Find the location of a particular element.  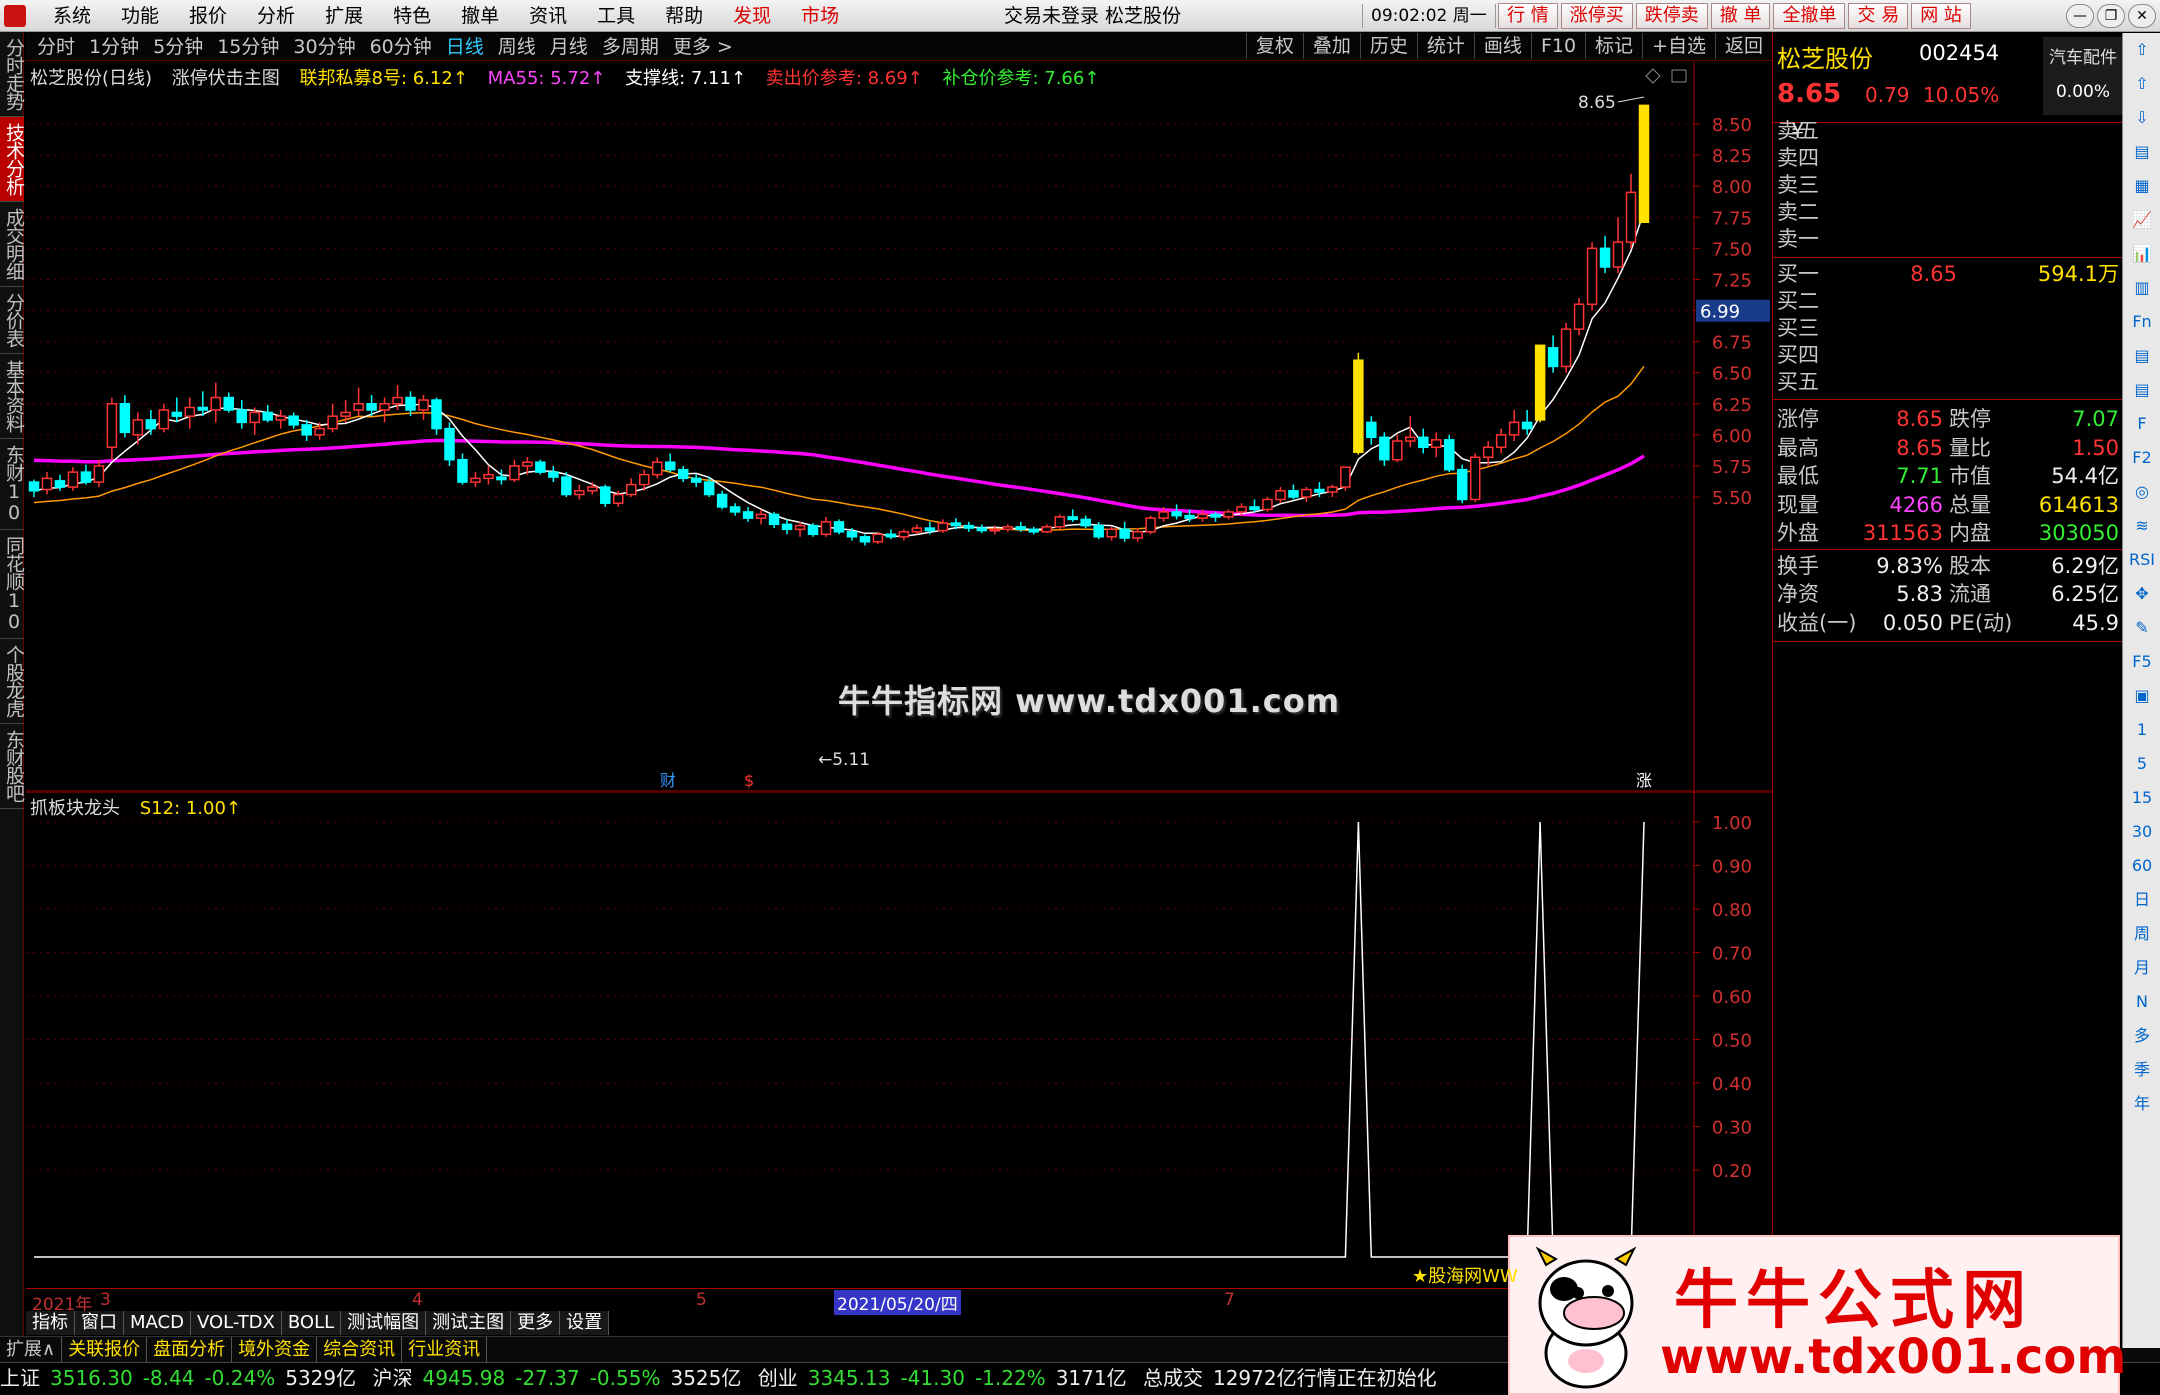

indicator-tab: 测试幅图 is located at coordinates (384, 1323).